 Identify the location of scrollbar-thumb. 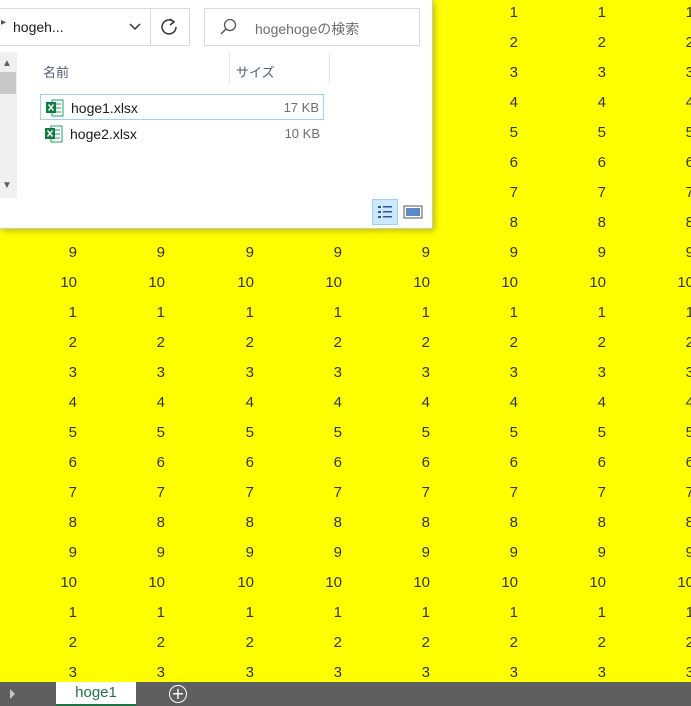
(8, 83).